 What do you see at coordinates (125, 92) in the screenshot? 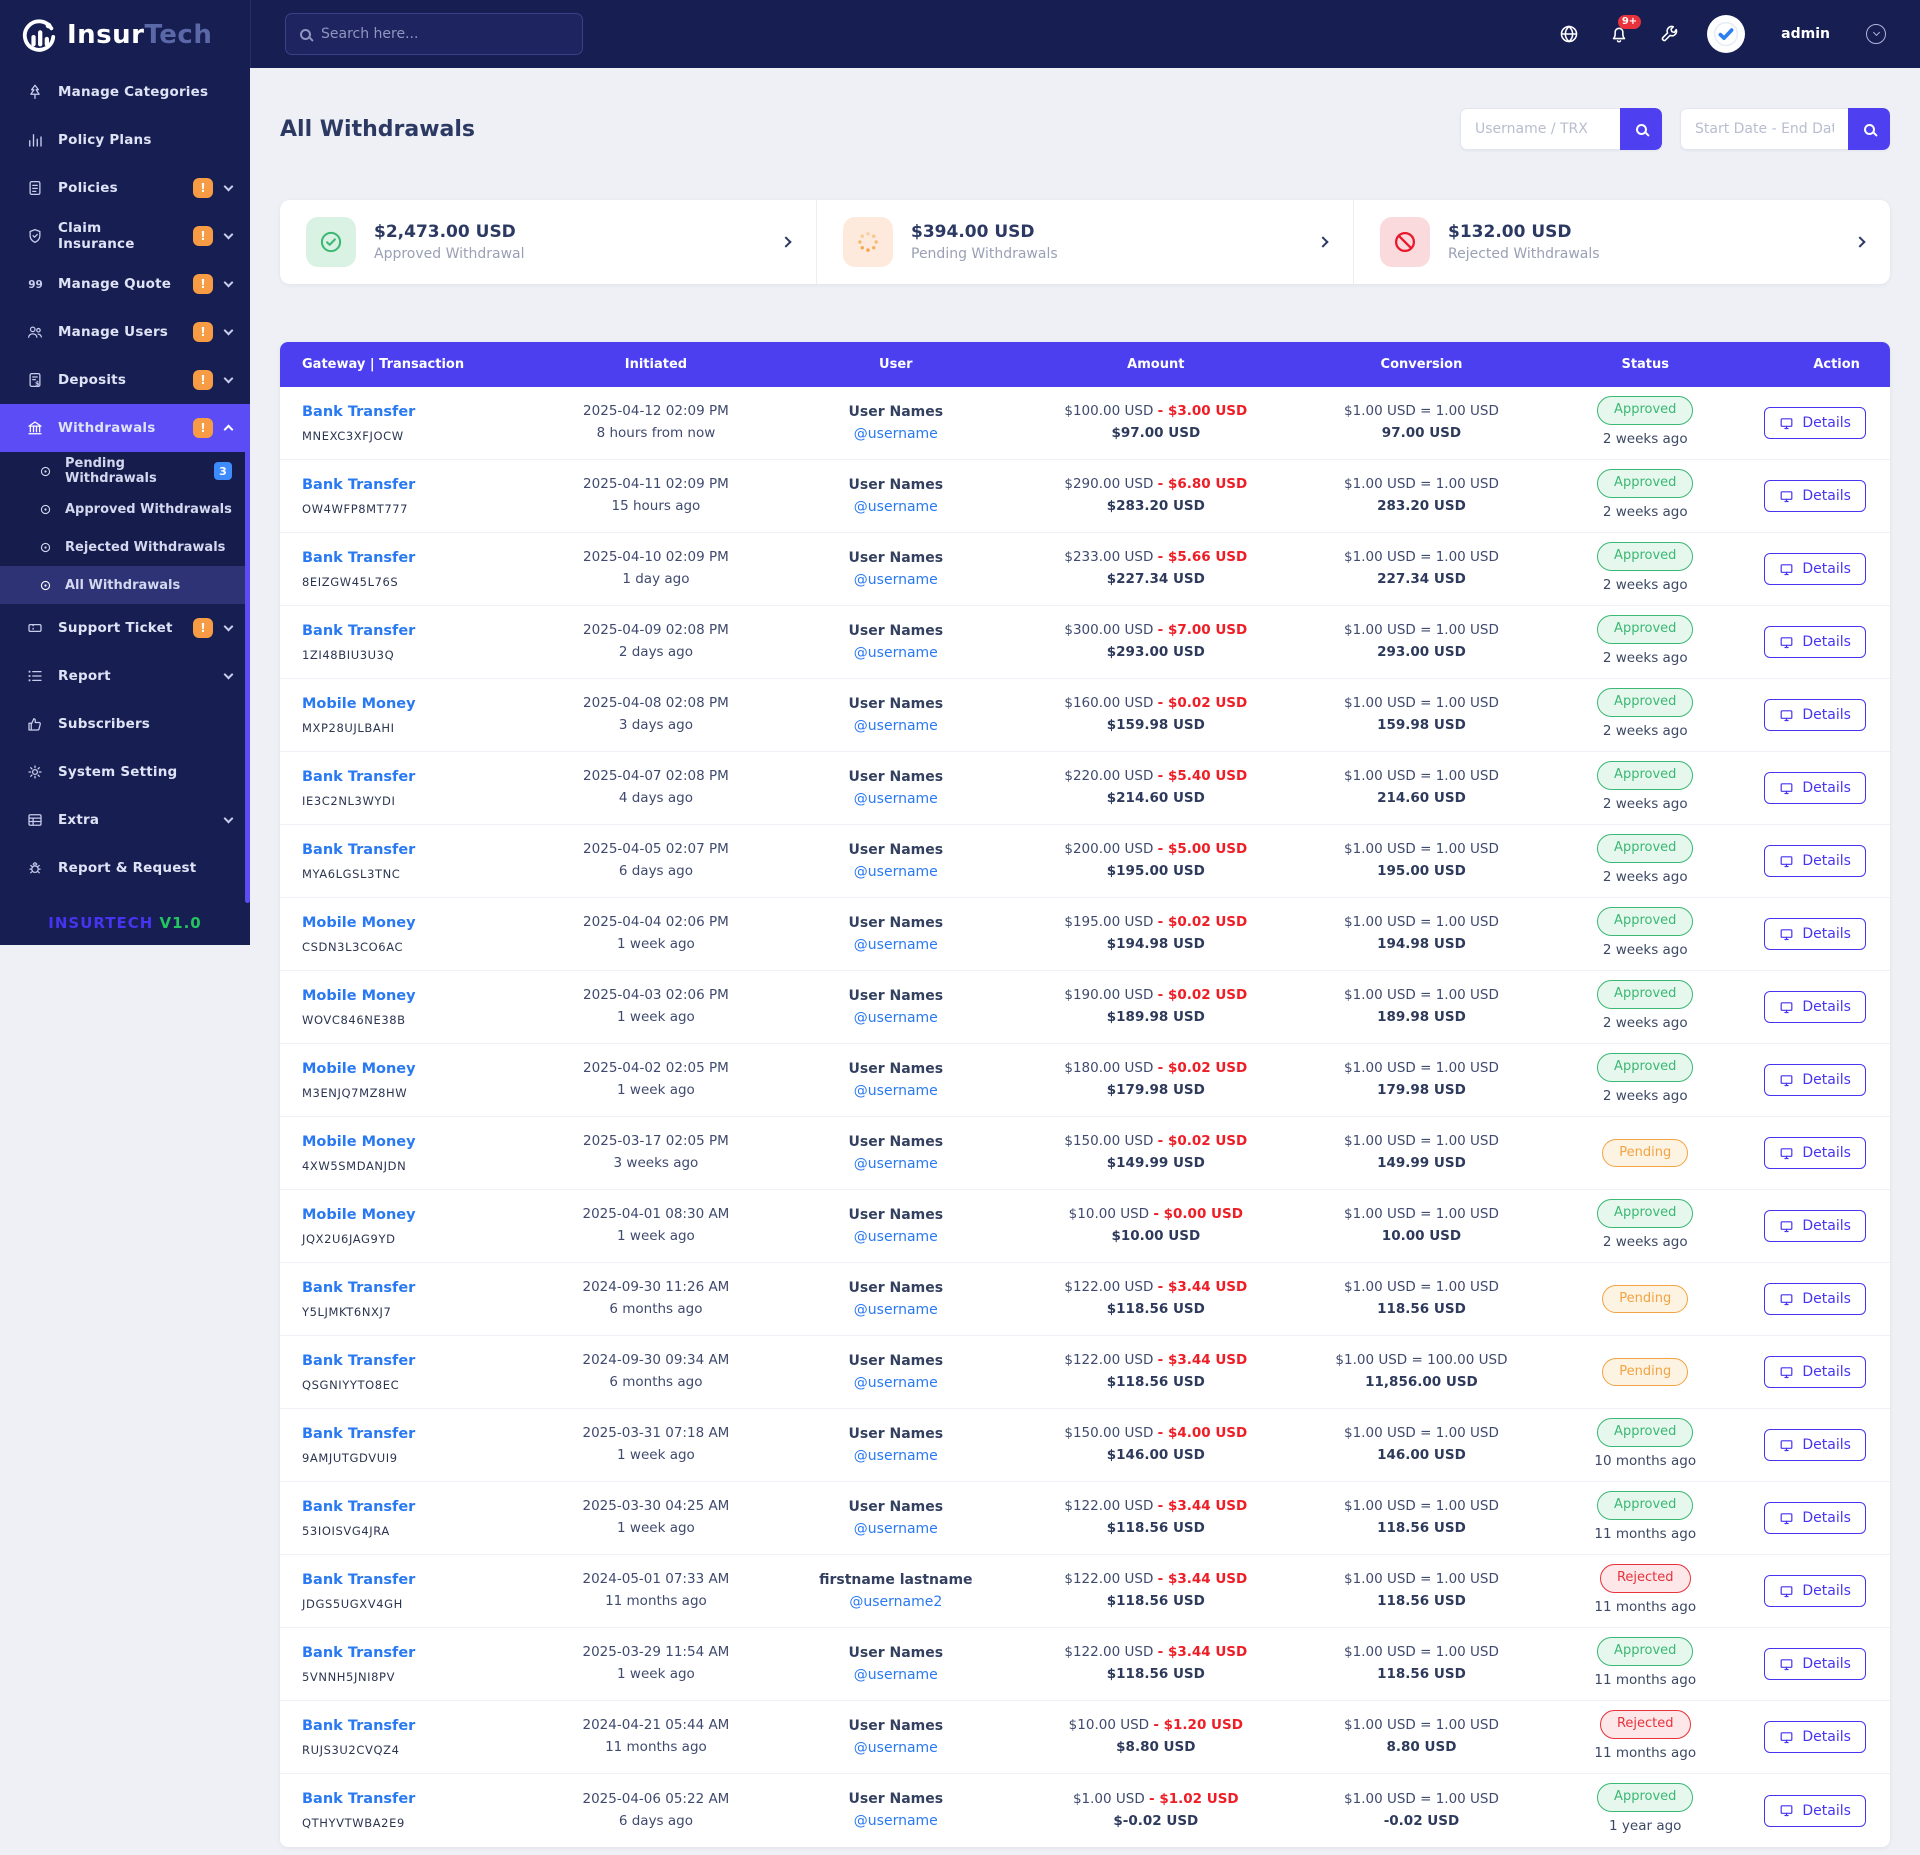
I see `sidebar-item-manage-categories: Manage Categories` at bounding box center [125, 92].